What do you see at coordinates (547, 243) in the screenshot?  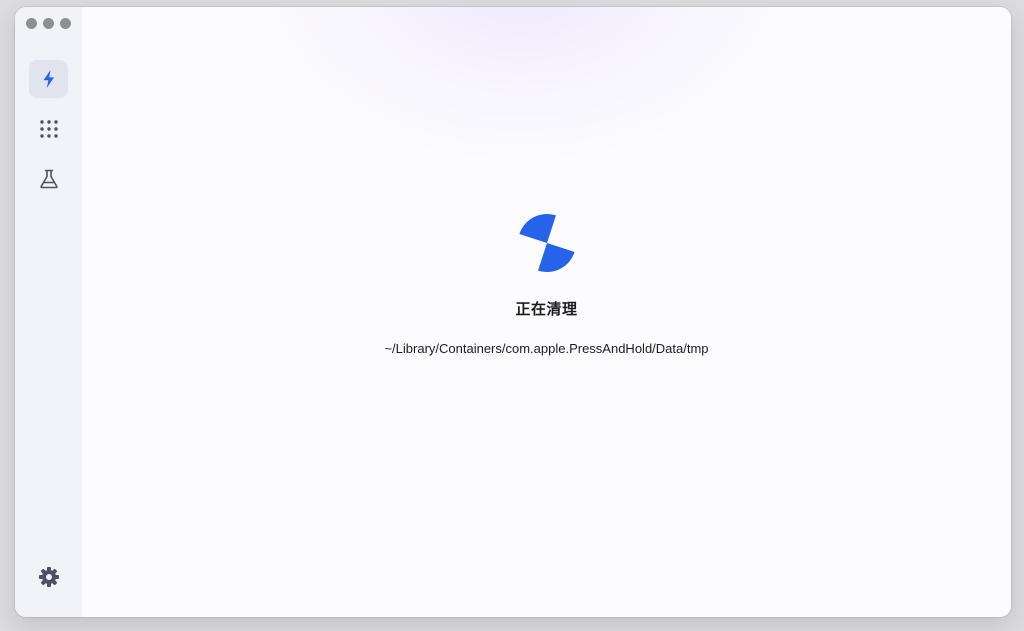 I see `loading-spinner-icon` at bounding box center [547, 243].